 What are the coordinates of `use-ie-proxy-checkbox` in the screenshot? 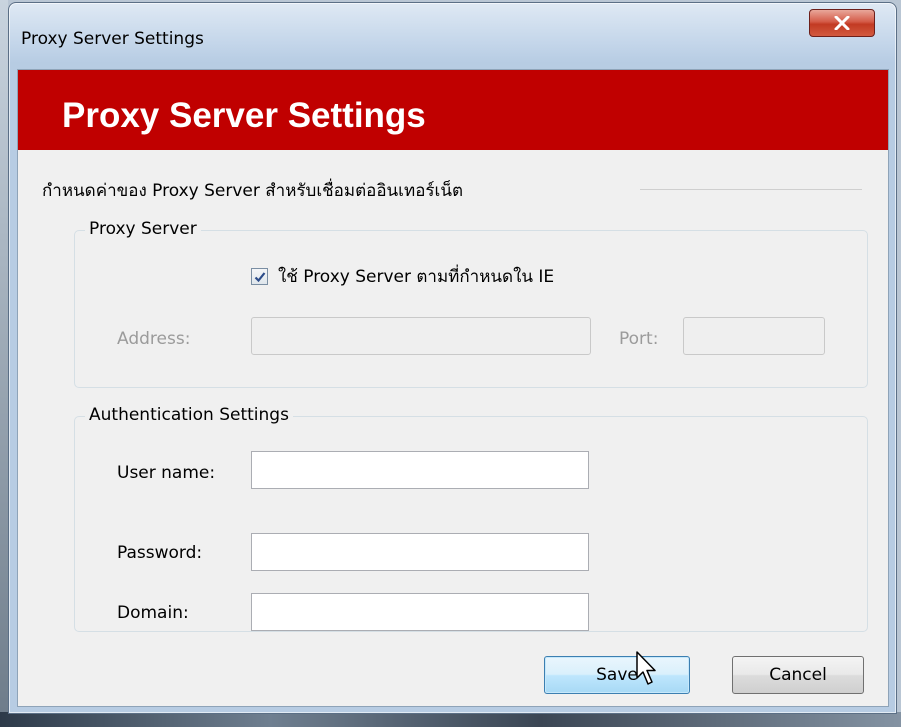 It's located at (259, 276).